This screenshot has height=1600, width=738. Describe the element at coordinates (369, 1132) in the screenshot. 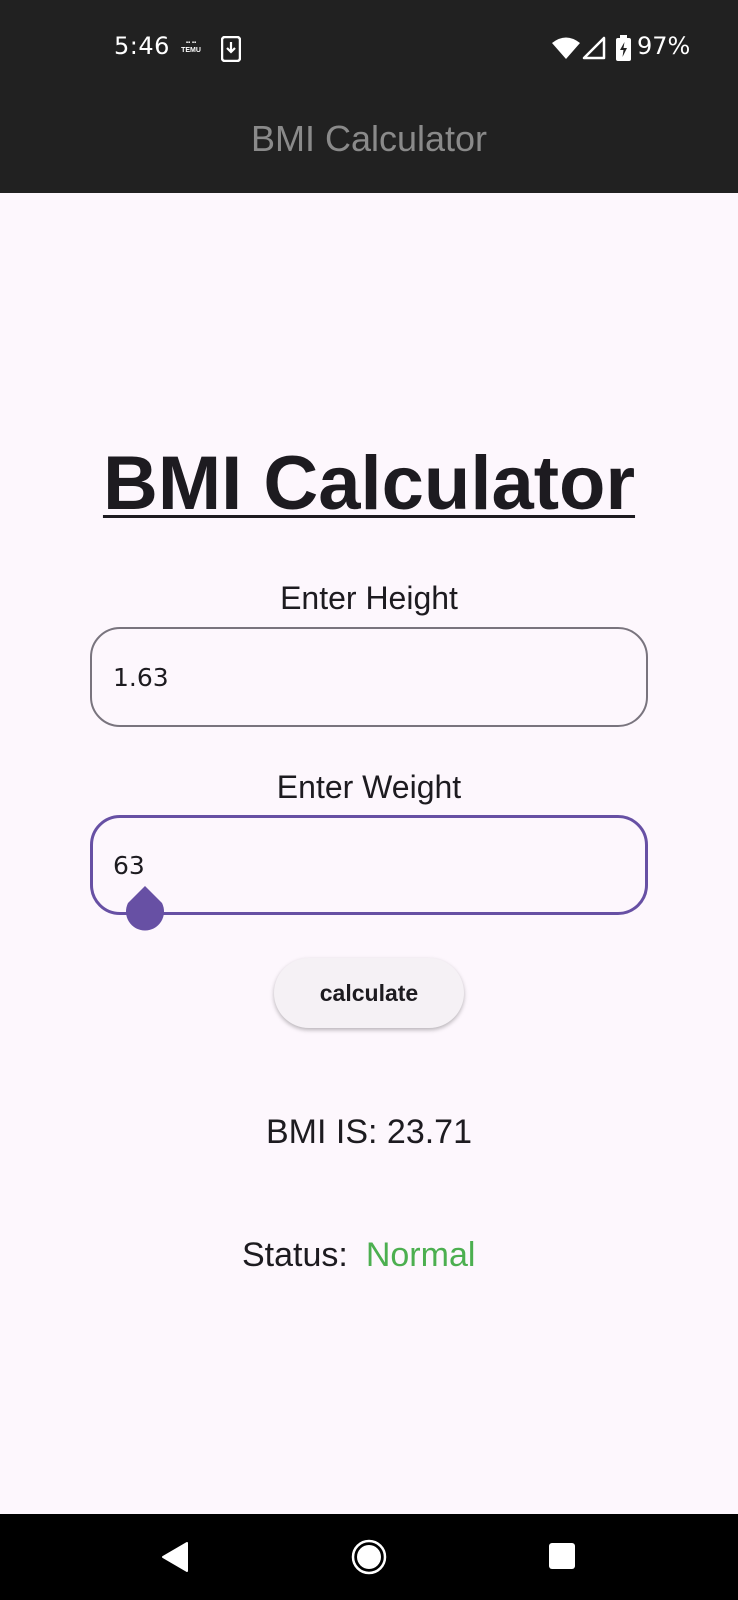

I see `bmi-result: BMI IS: 23.71` at that location.